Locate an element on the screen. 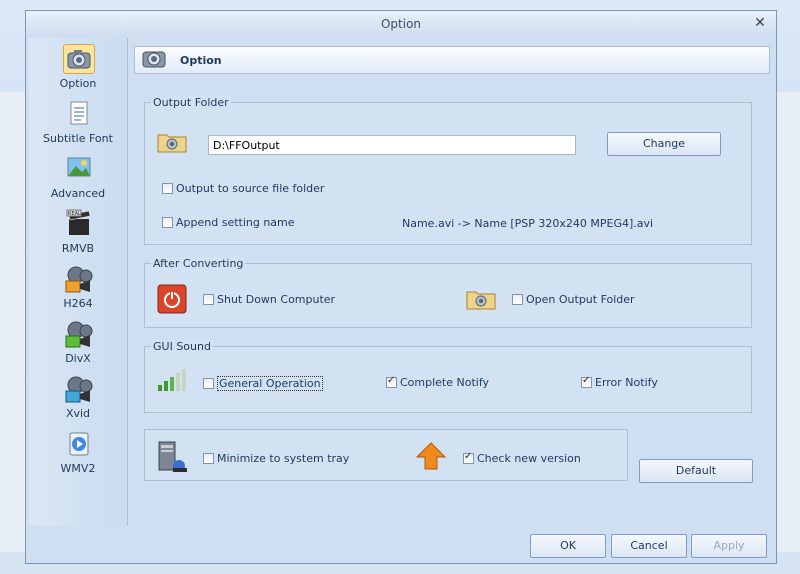 This screenshot has width=800, height=574. nav-item-rmvb: REAL RMVB is located at coordinates (78, 232).